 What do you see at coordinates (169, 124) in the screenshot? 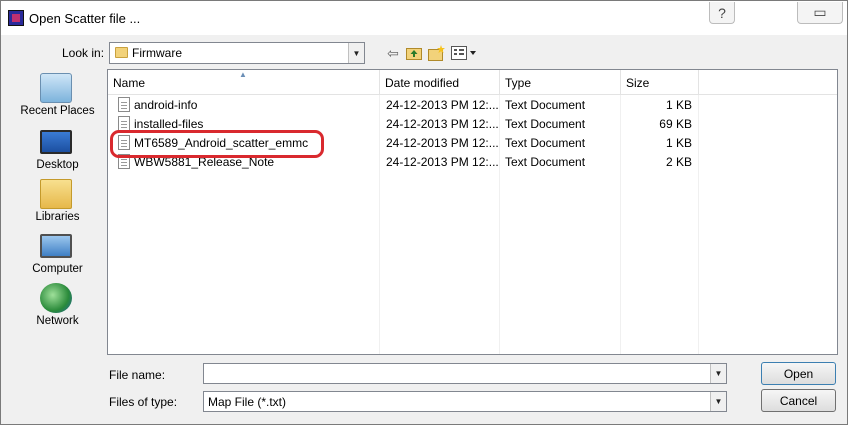
I see `file-name: installed-files` at bounding box center [169, 124].